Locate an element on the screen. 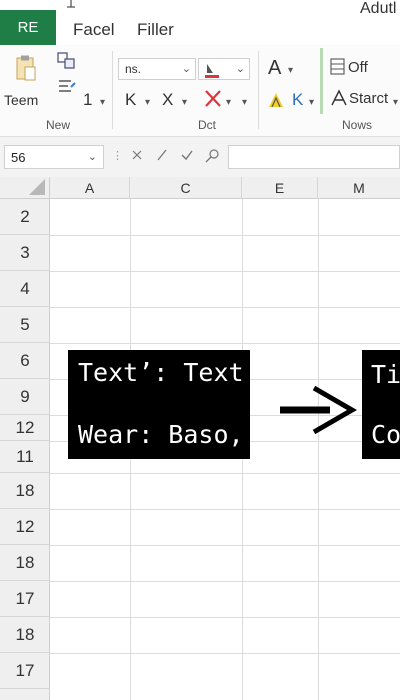 This screenshot has height=700, width=400. font-name-select: ns. ⌄ is located at coordinates (157, 69).